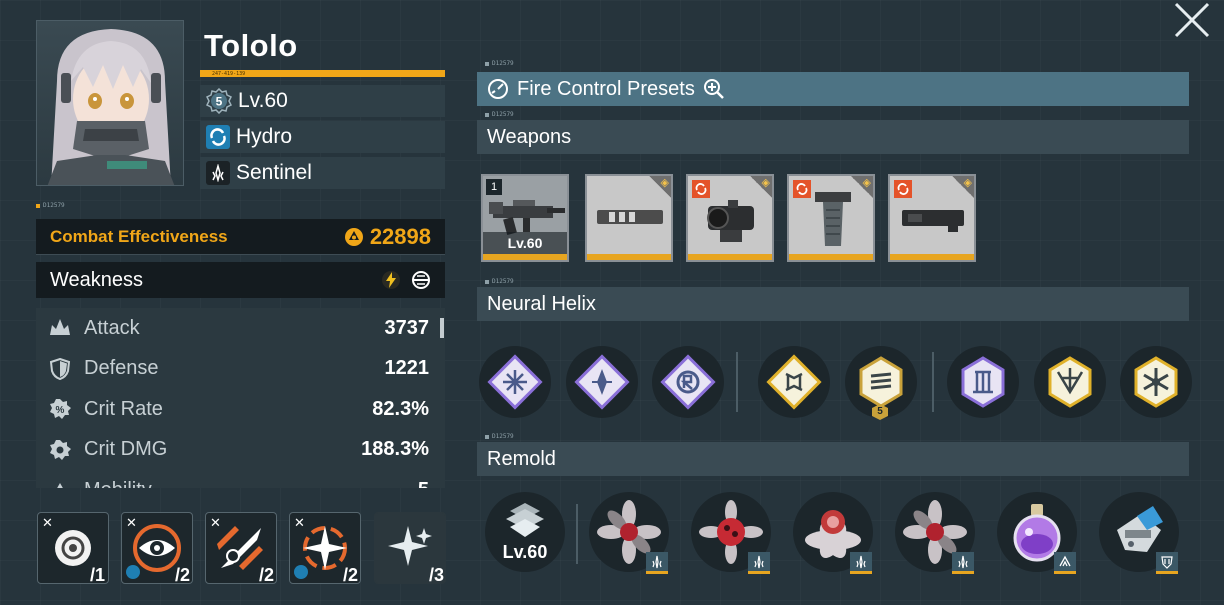 The height and width of the screenshot is (605, 1224). I want to click on target-ring-icon, so click(73, 548).